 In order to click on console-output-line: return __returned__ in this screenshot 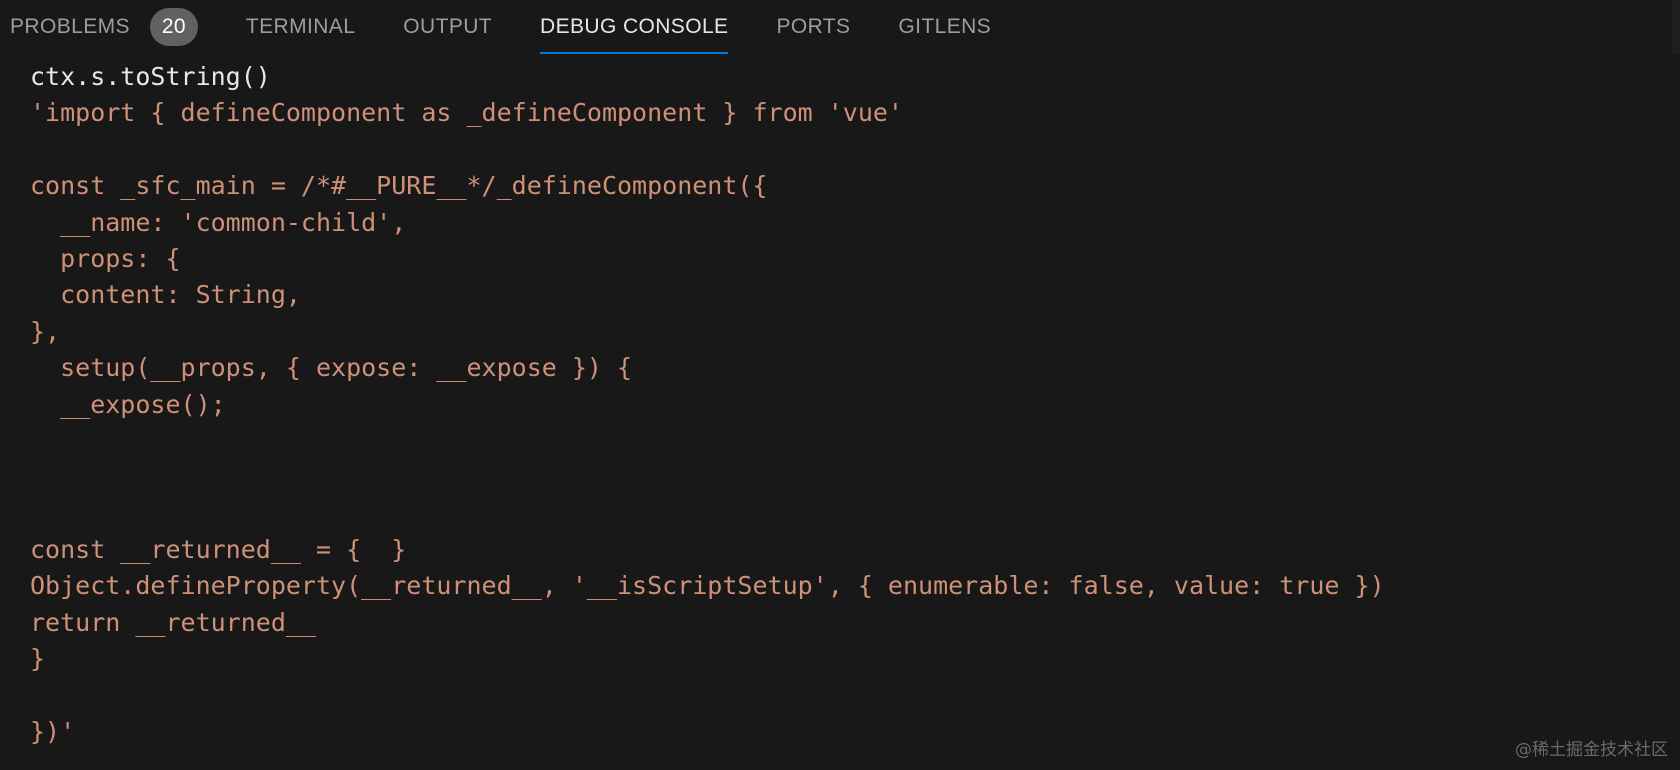, I will do `click(173, 622)`.